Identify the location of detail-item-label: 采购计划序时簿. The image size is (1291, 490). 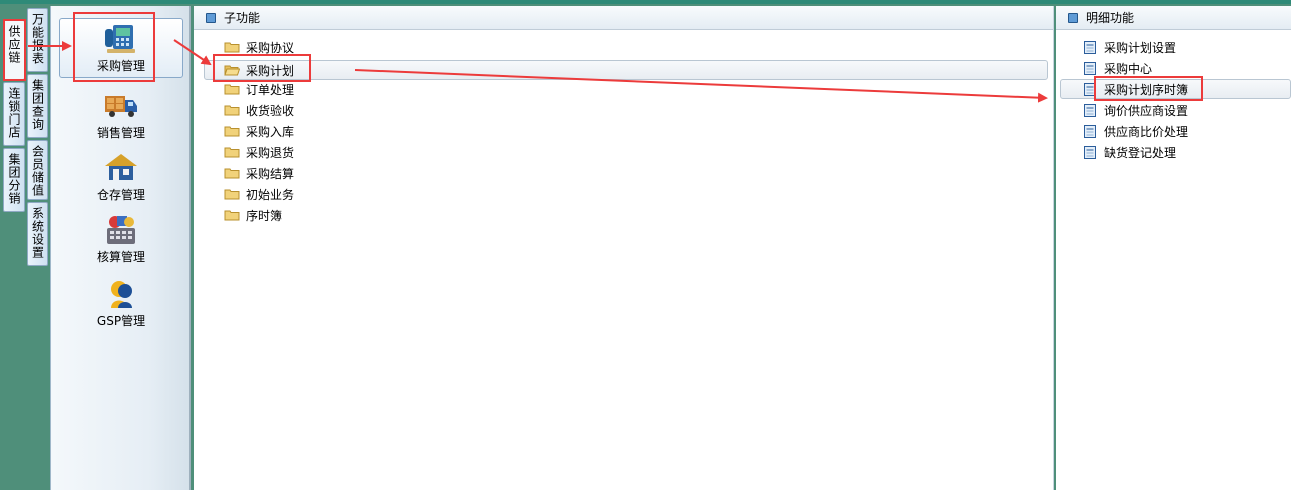
(1146, 89).